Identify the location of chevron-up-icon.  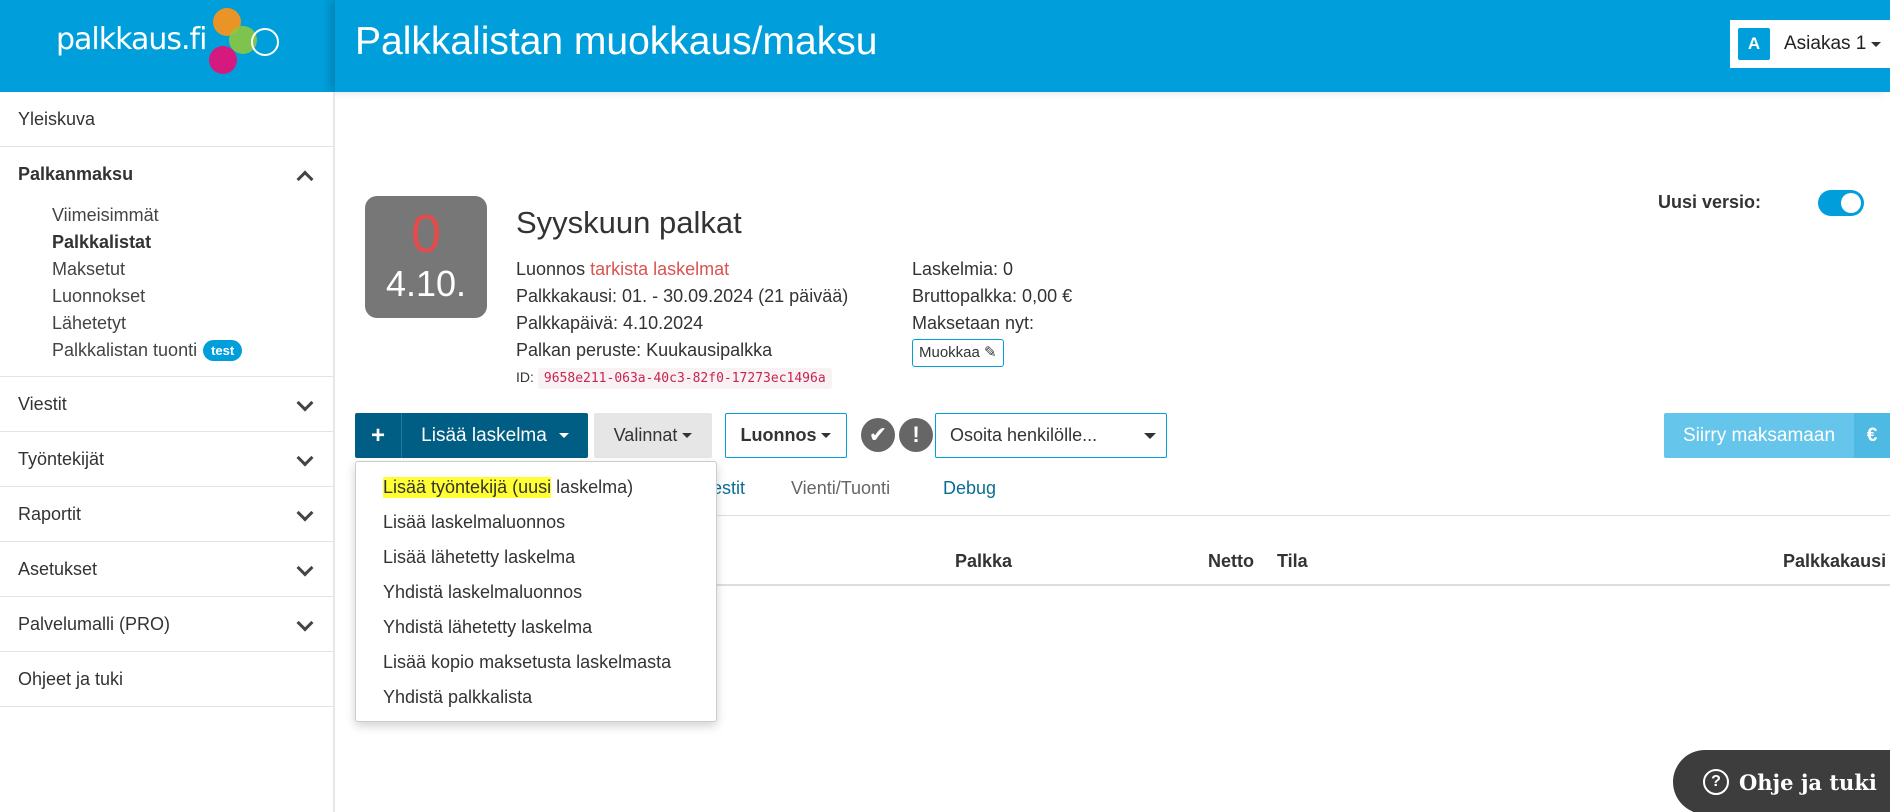
(305, 179).